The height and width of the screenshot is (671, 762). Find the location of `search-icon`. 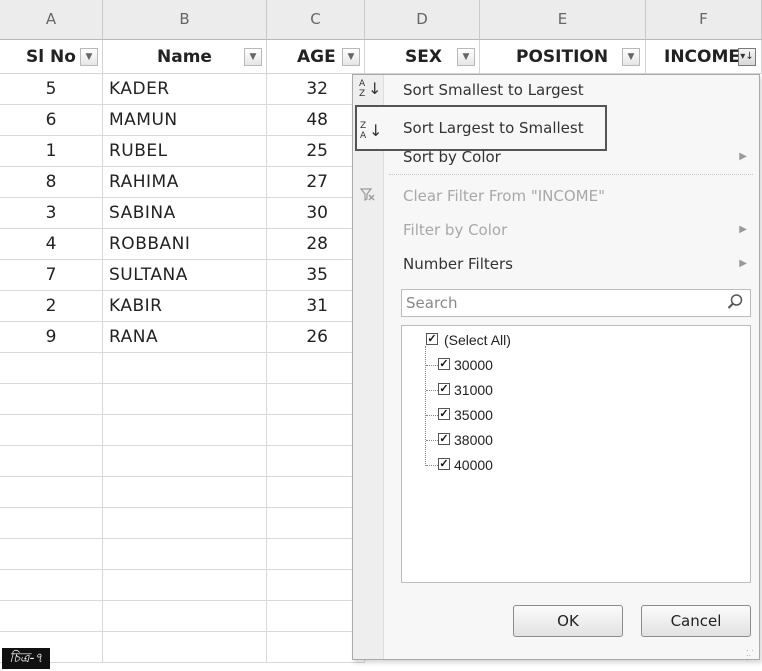

search-icon is located at coordinates (735, 302).